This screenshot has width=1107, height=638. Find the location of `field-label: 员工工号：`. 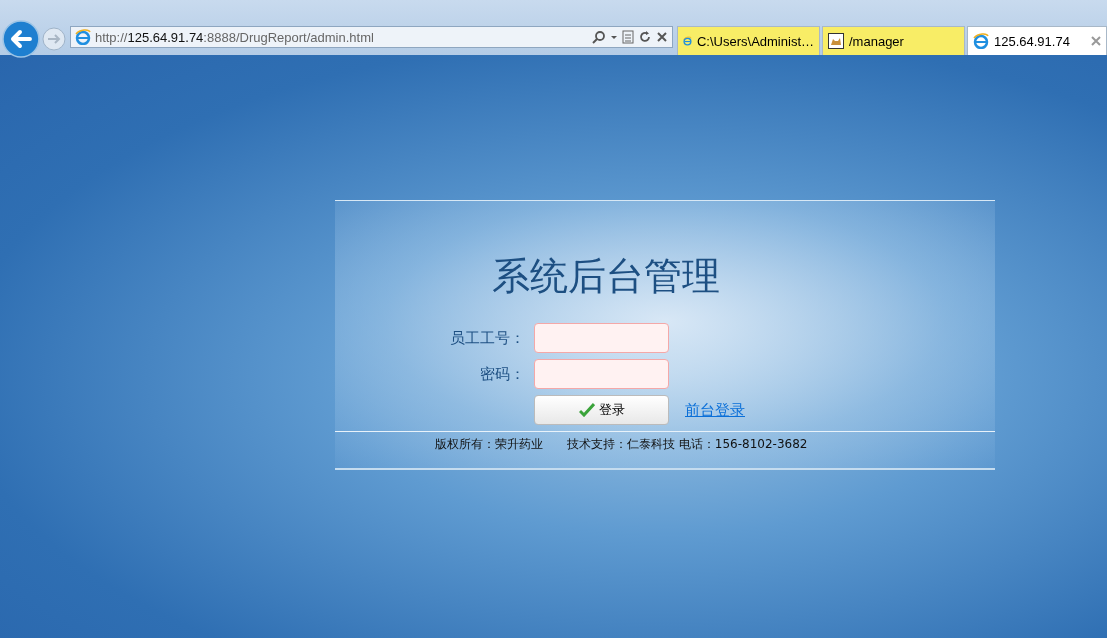

field-label: 员工工号： is located at coordinates (487, 338).